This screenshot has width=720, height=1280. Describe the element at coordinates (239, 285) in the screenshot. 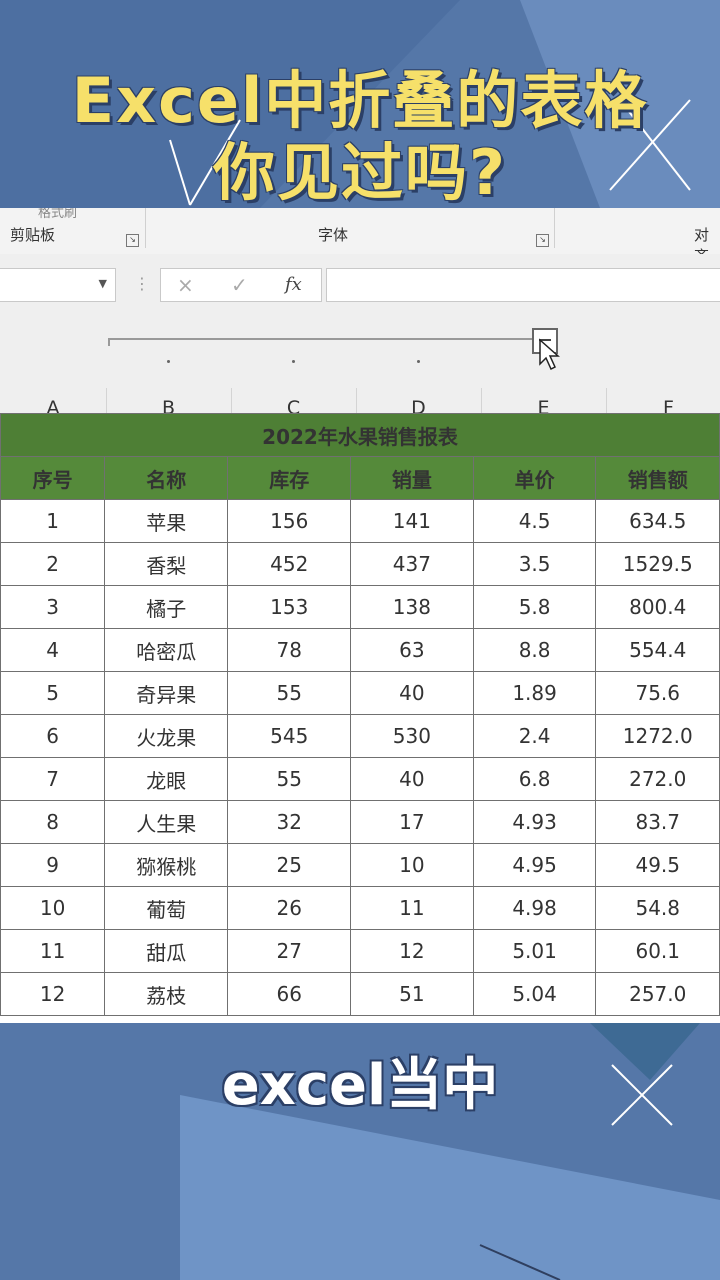

I see `enter-check-icon: ✓` at that location.